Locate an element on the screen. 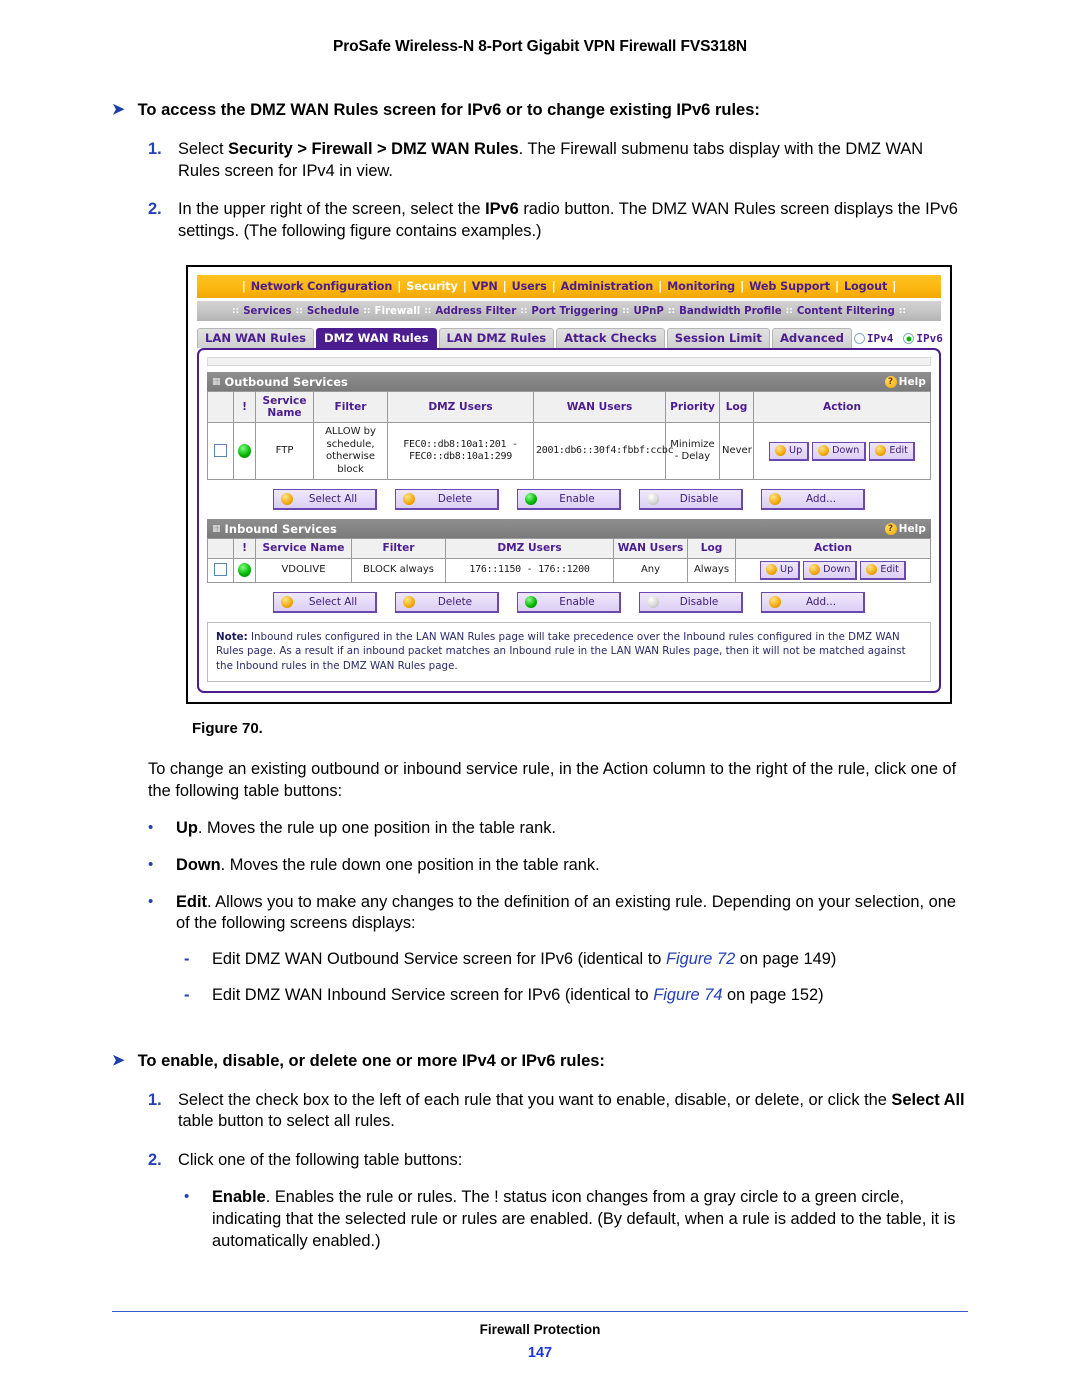 The height and width of the screenshot is (1397, 1080). inbound-row-actions: Up Down Edit is located at coordinates (833, 570).